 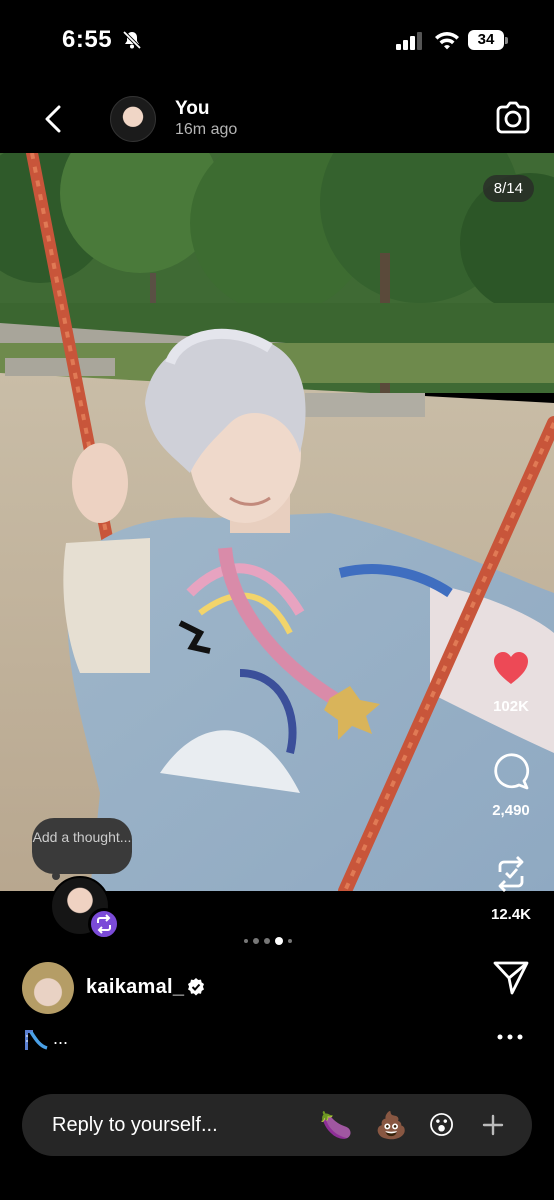 I want to click on status-time: 6:55, so click(x=87, y=39).